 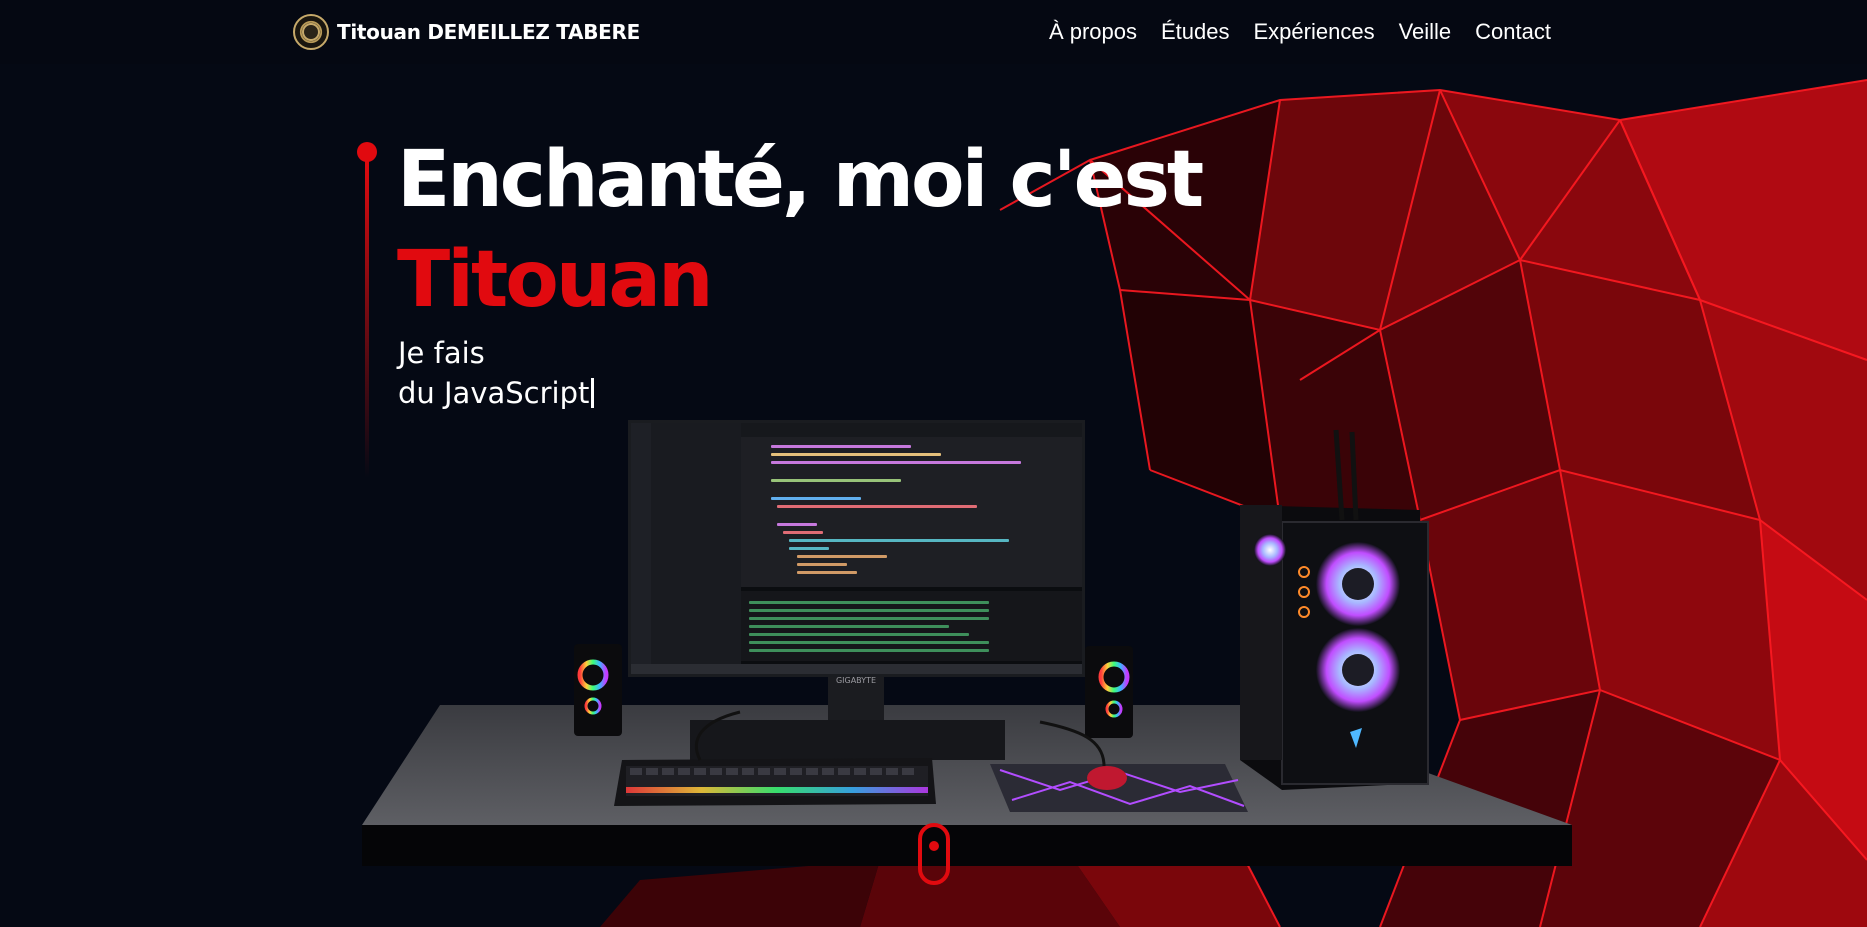 I want to click on vscode-terminal, so click(x=911, y=626).